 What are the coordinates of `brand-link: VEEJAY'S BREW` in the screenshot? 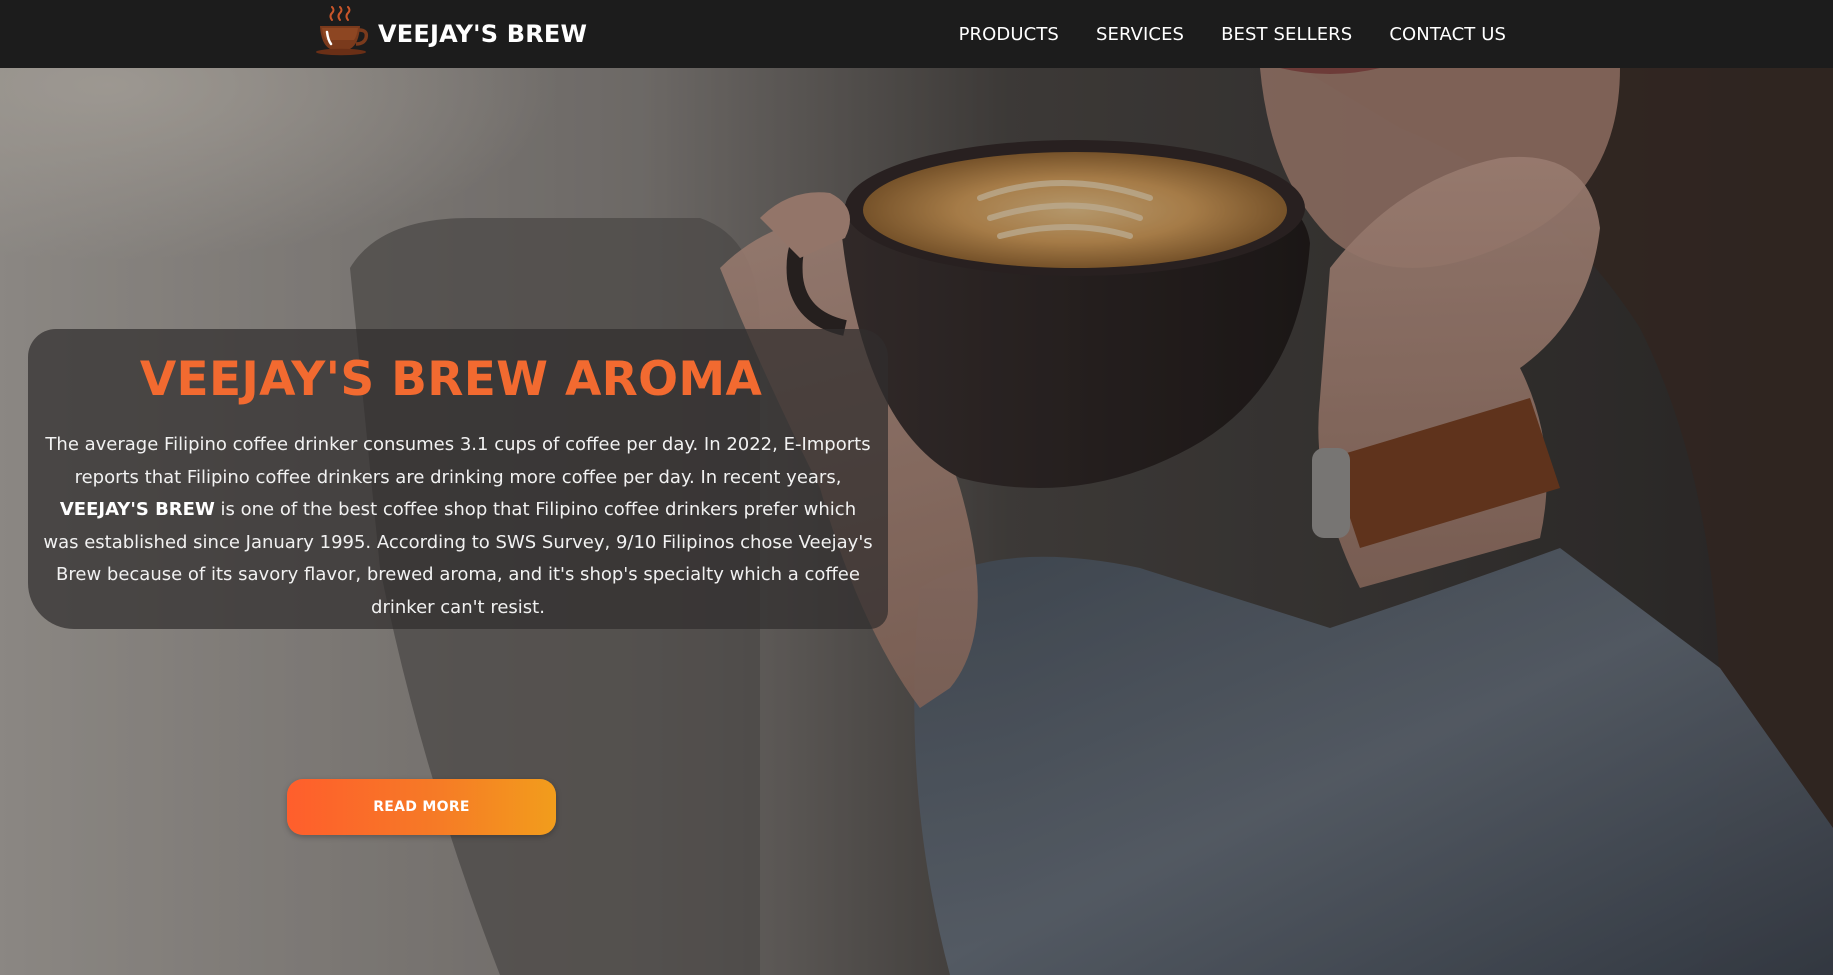 It's located at (449, 34).